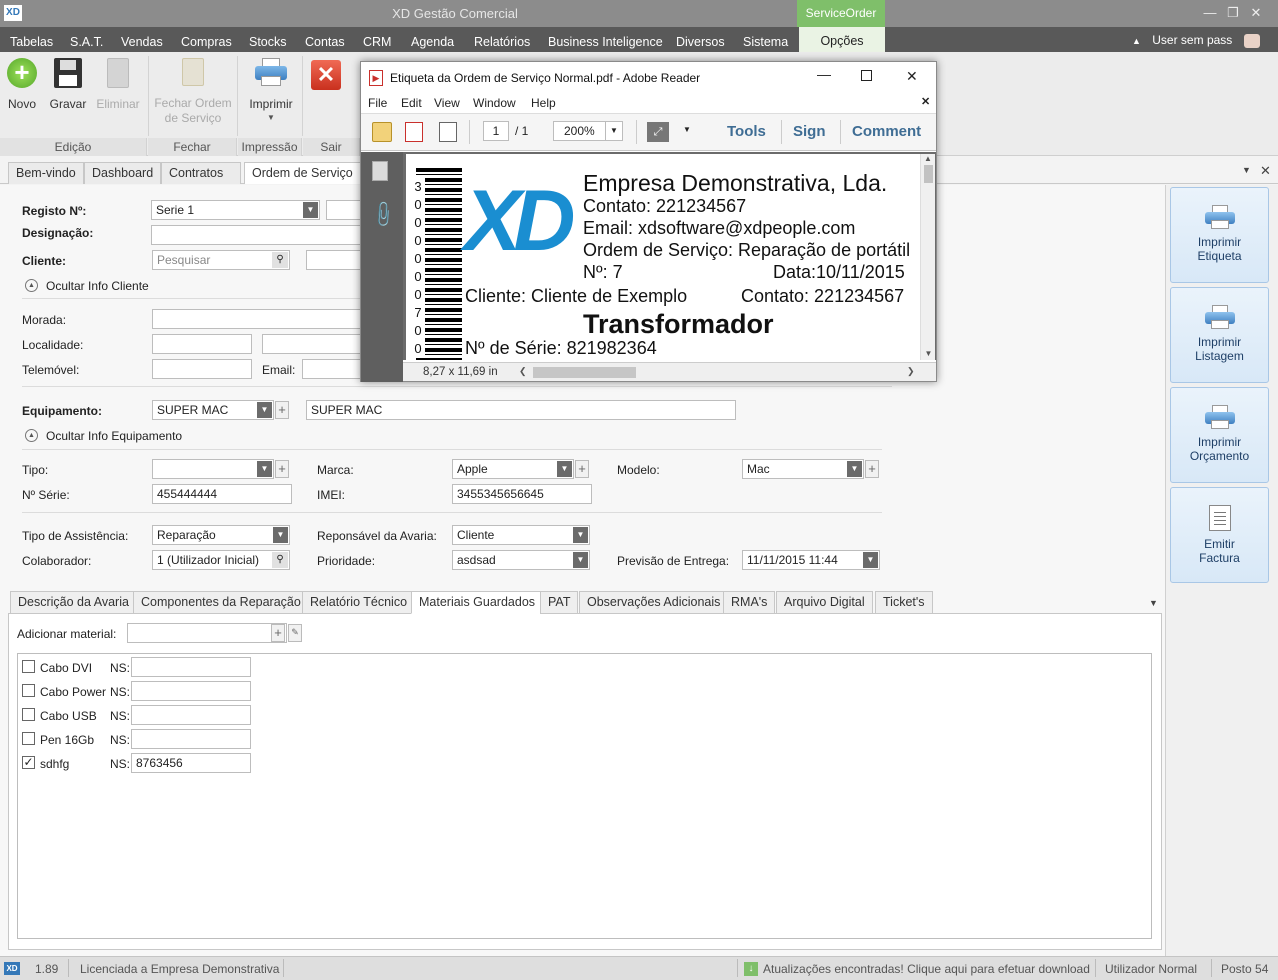  Describe the element at coordinates (344, 210) in the screenshot. I see `registo-number-input` at that location.